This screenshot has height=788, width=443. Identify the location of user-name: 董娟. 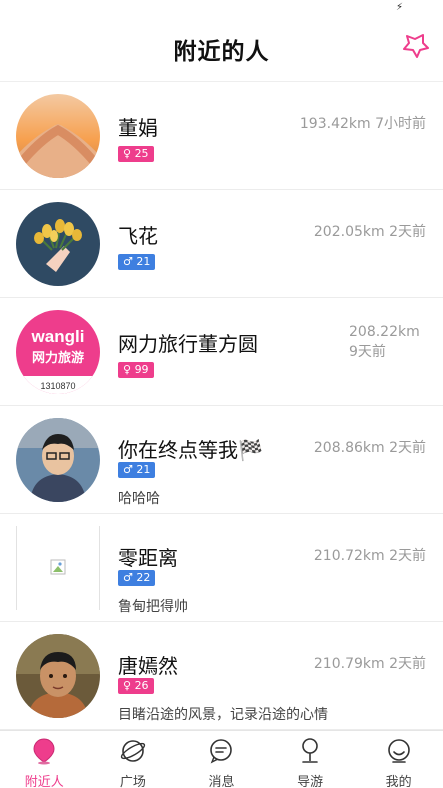
(138, 128).